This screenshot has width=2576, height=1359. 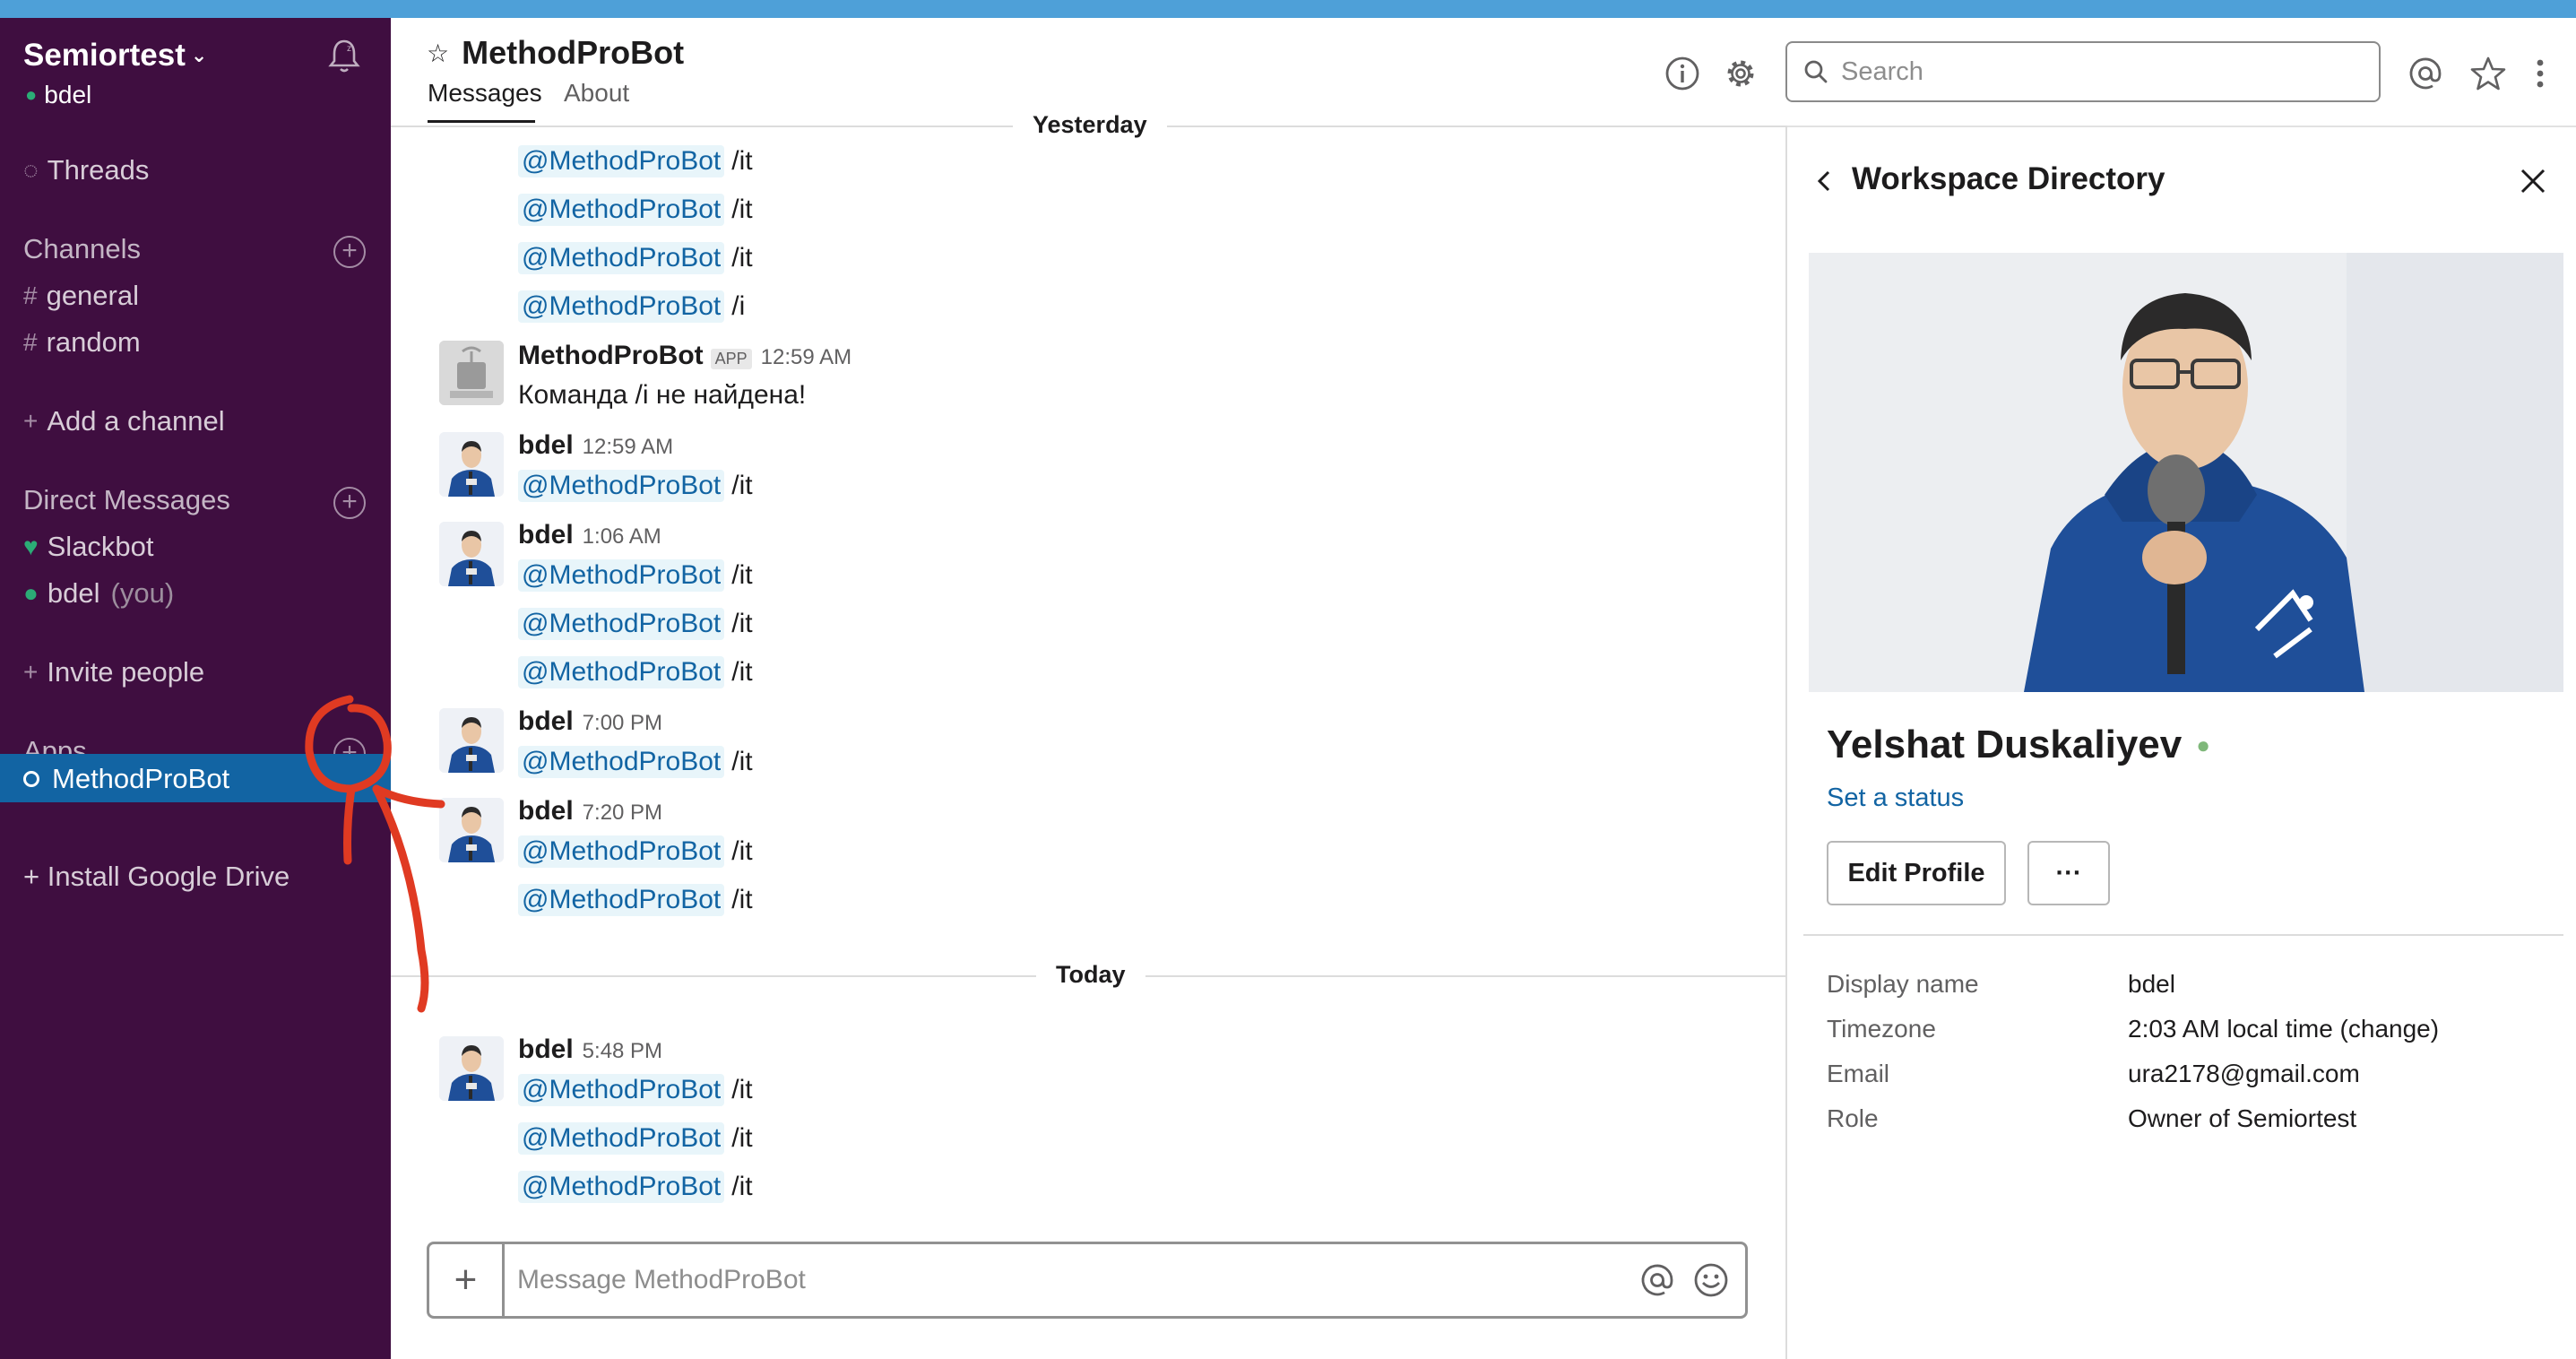 What do you see at coordinates (115, 56) in the screenshot?
I see `workspace-menu: Semiortest ⌄` at bounding box center [115, 56].